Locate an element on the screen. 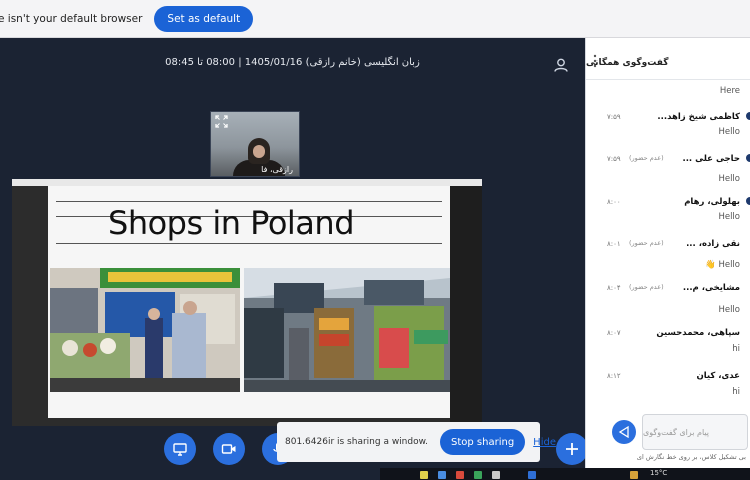 This screenshot has width=750, height=480. chat-input-placeholder: پیام برای گفت‌وگوی is located at coordinates (676, 432).